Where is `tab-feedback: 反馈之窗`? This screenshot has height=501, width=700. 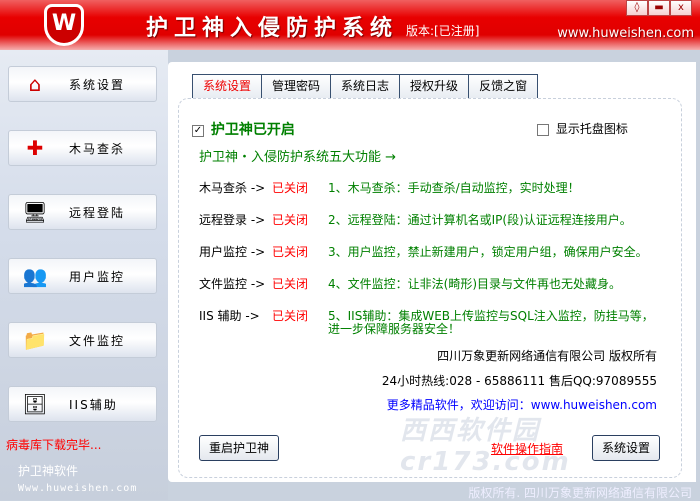 tab-feedback: 反馈之窗 is located at coordinates (503, 86).